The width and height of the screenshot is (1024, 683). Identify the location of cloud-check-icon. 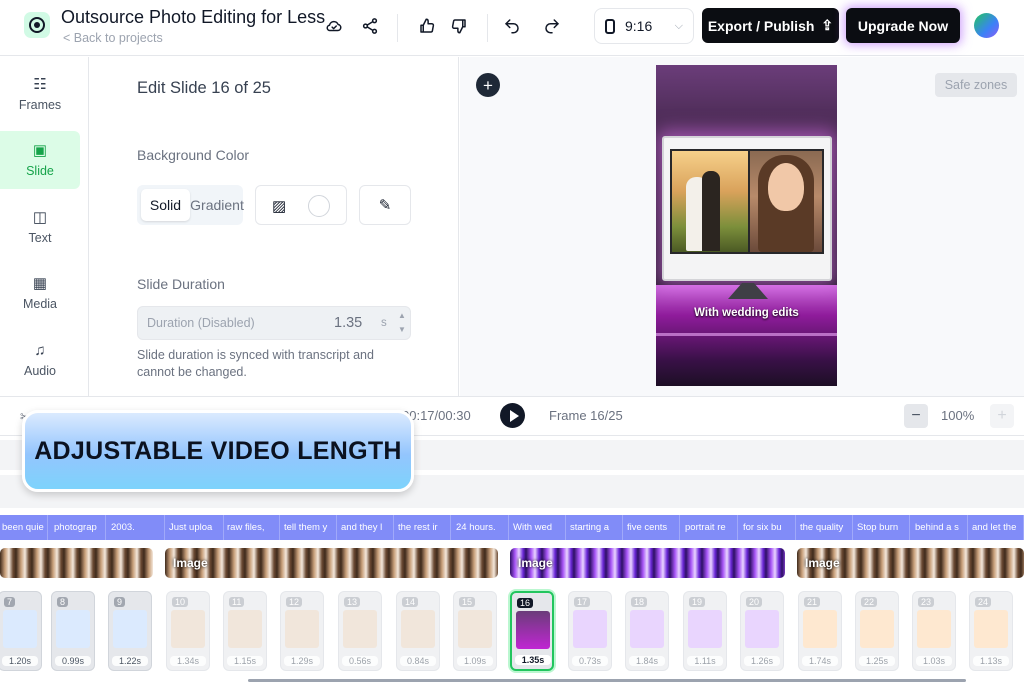
(334, 26).